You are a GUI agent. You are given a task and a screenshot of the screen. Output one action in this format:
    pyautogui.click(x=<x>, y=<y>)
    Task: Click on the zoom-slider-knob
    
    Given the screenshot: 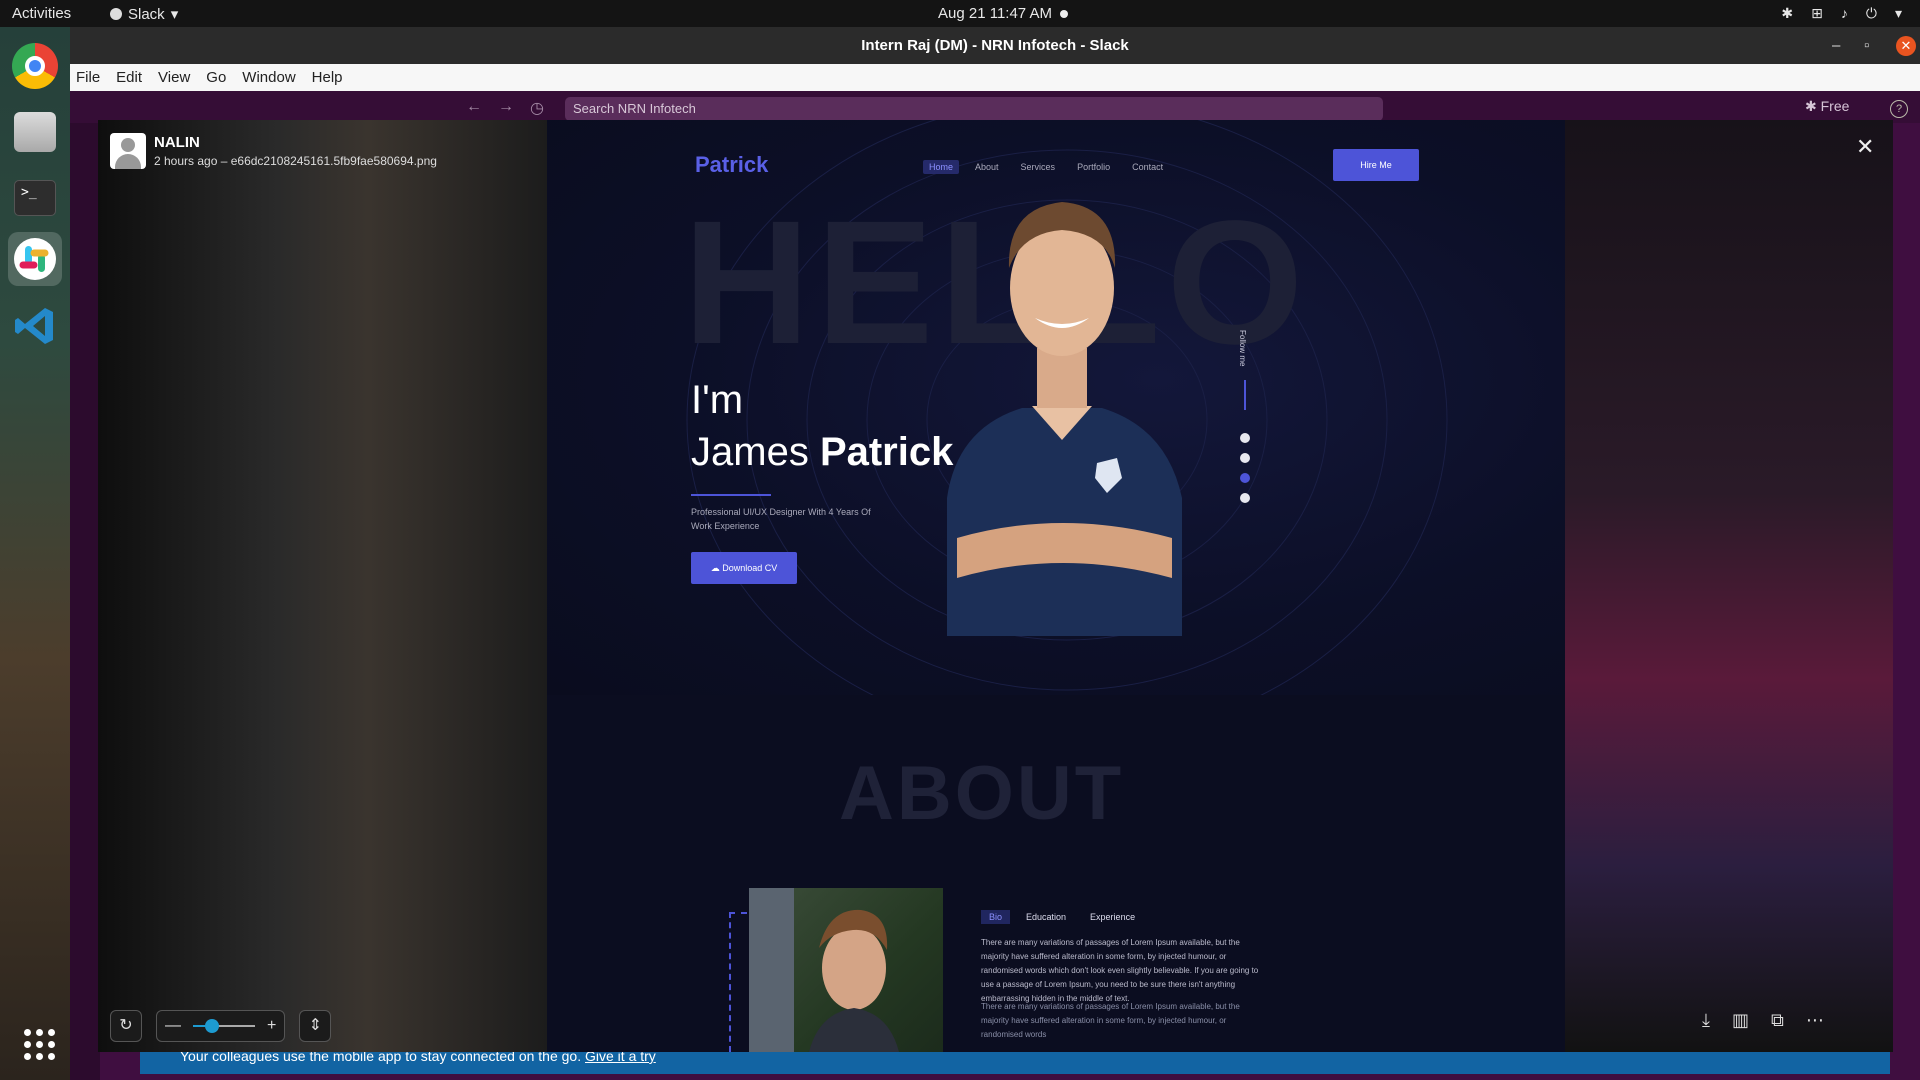 What is the action you would take?
    pyautogui.click(x=211, y=1026)
    